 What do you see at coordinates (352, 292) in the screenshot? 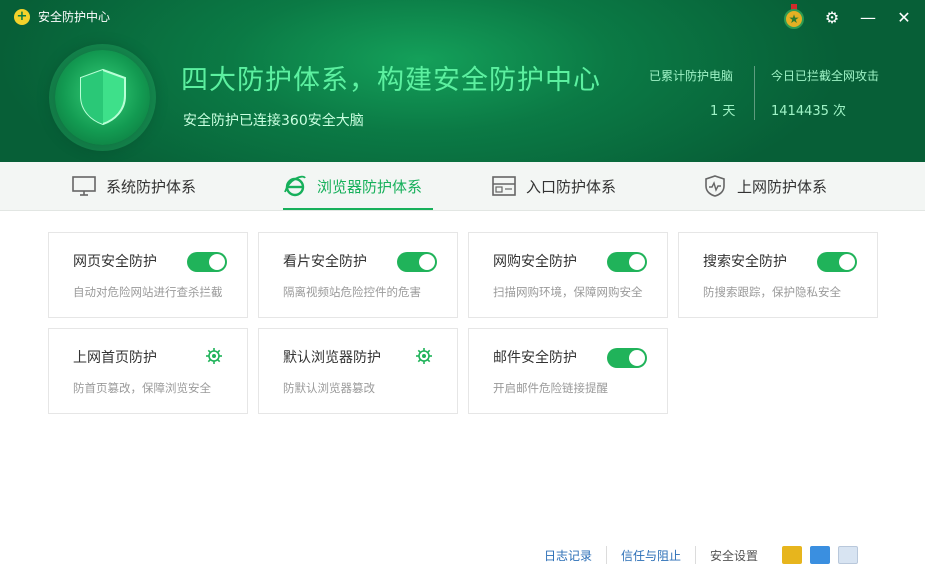
I see `card-description: 隔离视频站危险控件的危害` at bounding box center [352, 292].